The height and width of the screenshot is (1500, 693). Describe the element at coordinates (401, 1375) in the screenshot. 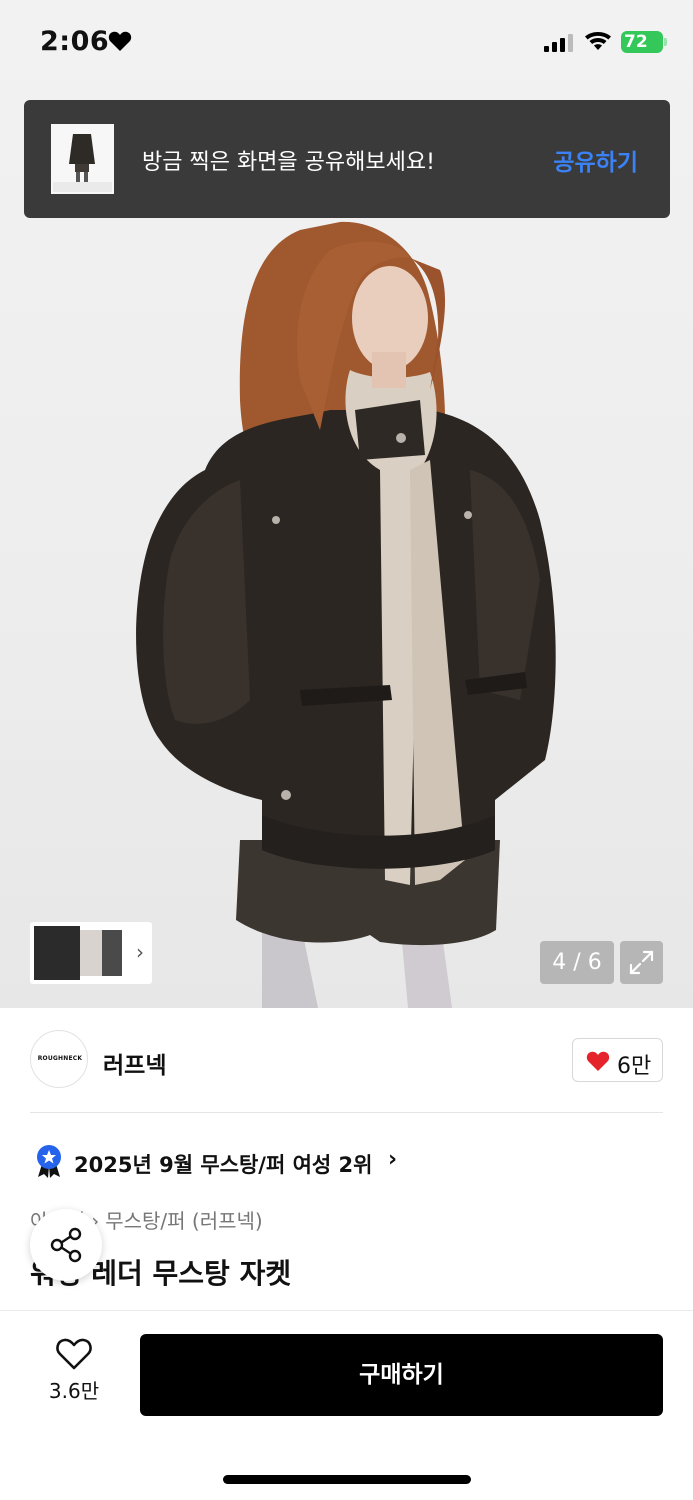

I see `buy-button: 구매하기` at that location.